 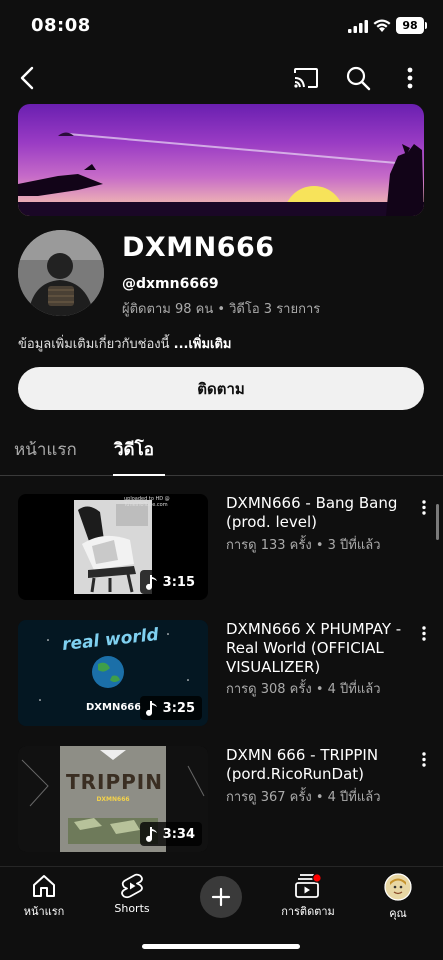 I want to click on more-options-button, so click(x=410, y=78).